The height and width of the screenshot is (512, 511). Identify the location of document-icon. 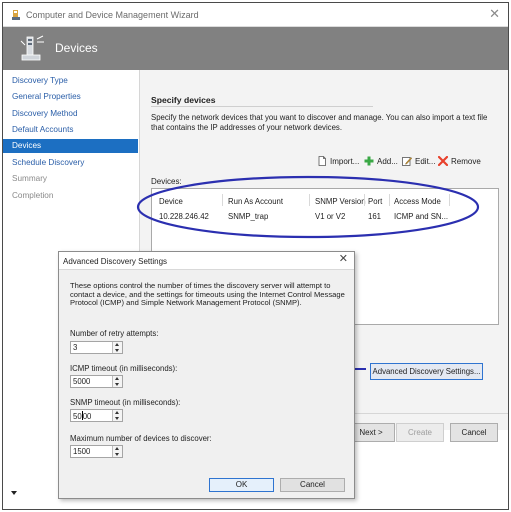
(322, 160).